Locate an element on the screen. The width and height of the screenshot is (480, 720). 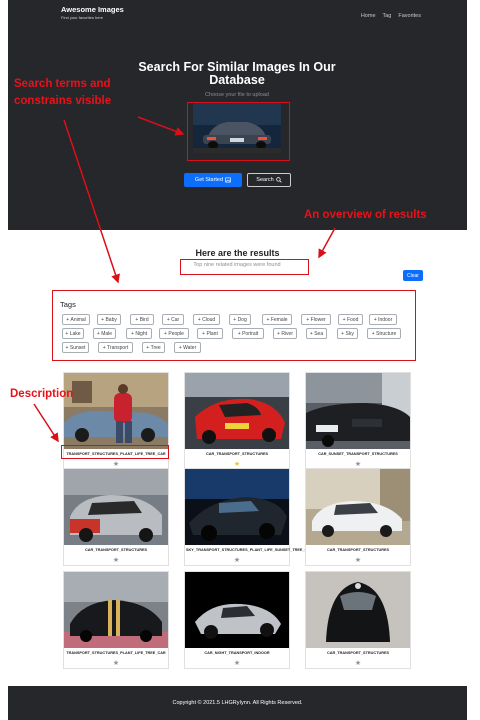
result-card: CAR_SUNSET_TRANSPORT_STRUCTURES ★ is located at coordinates (358, 421).